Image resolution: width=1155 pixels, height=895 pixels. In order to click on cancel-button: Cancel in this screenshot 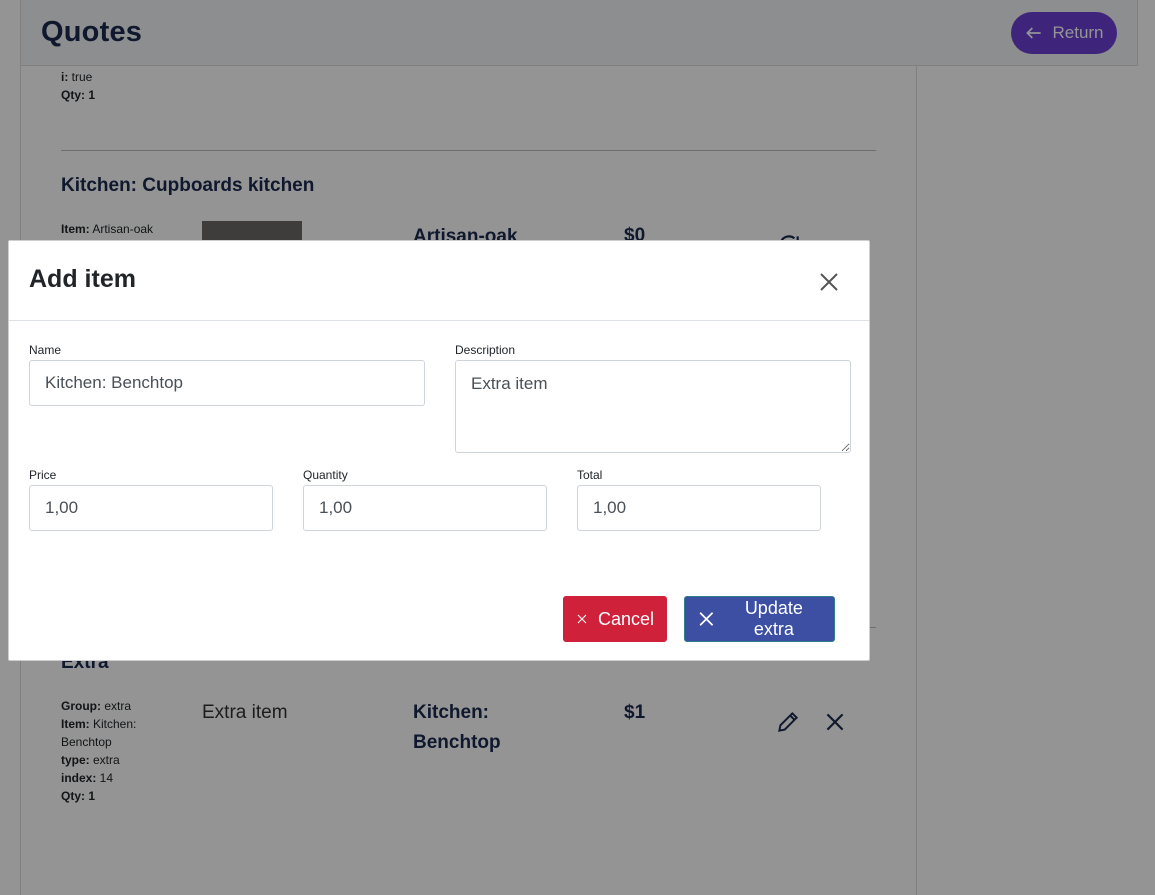, I will do `click(615, 619)`.